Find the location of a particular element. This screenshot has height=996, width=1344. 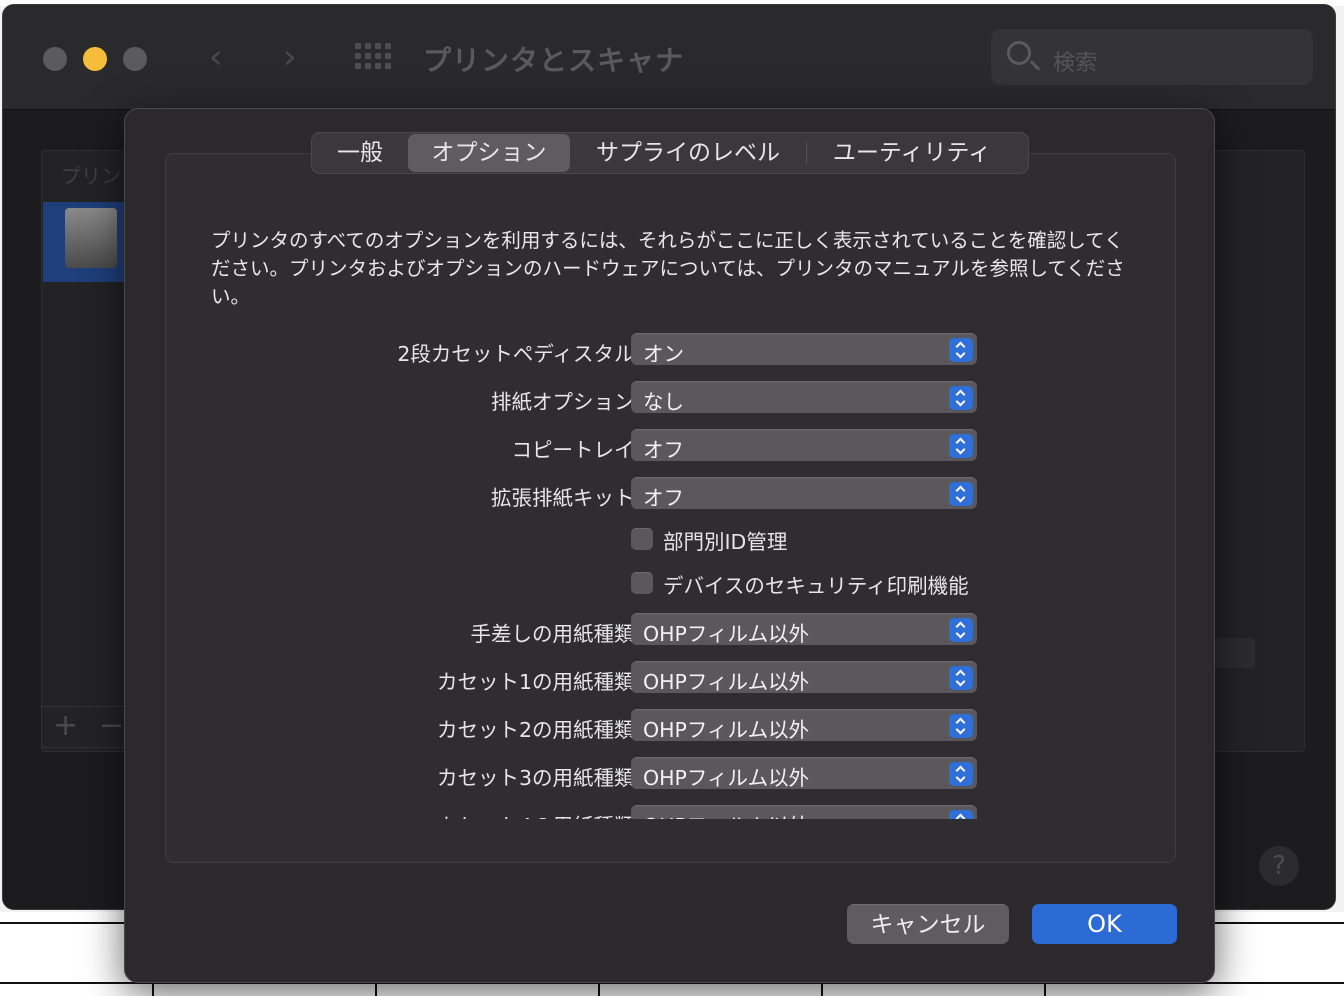

checkbox-label: 部門別ID管理 is located at coordinates (725, 542).